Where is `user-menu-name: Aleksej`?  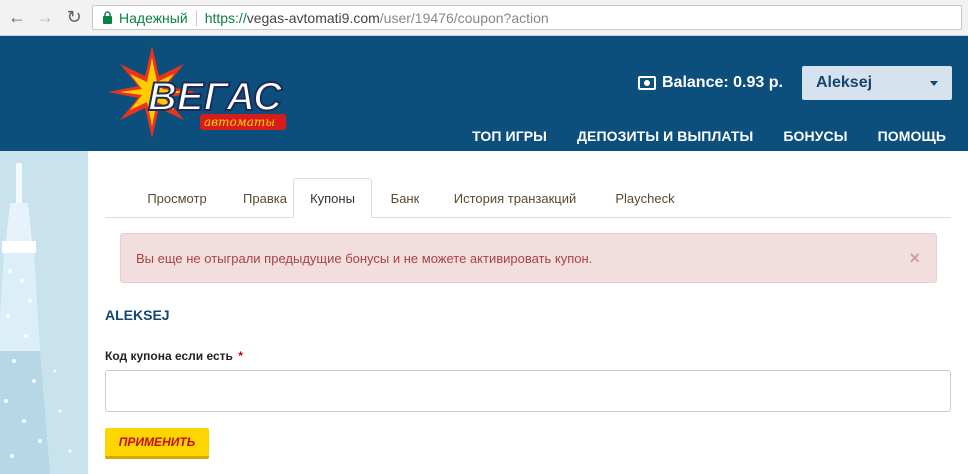 user-menu-name: Aleksej is located at coordinates (844, 82).